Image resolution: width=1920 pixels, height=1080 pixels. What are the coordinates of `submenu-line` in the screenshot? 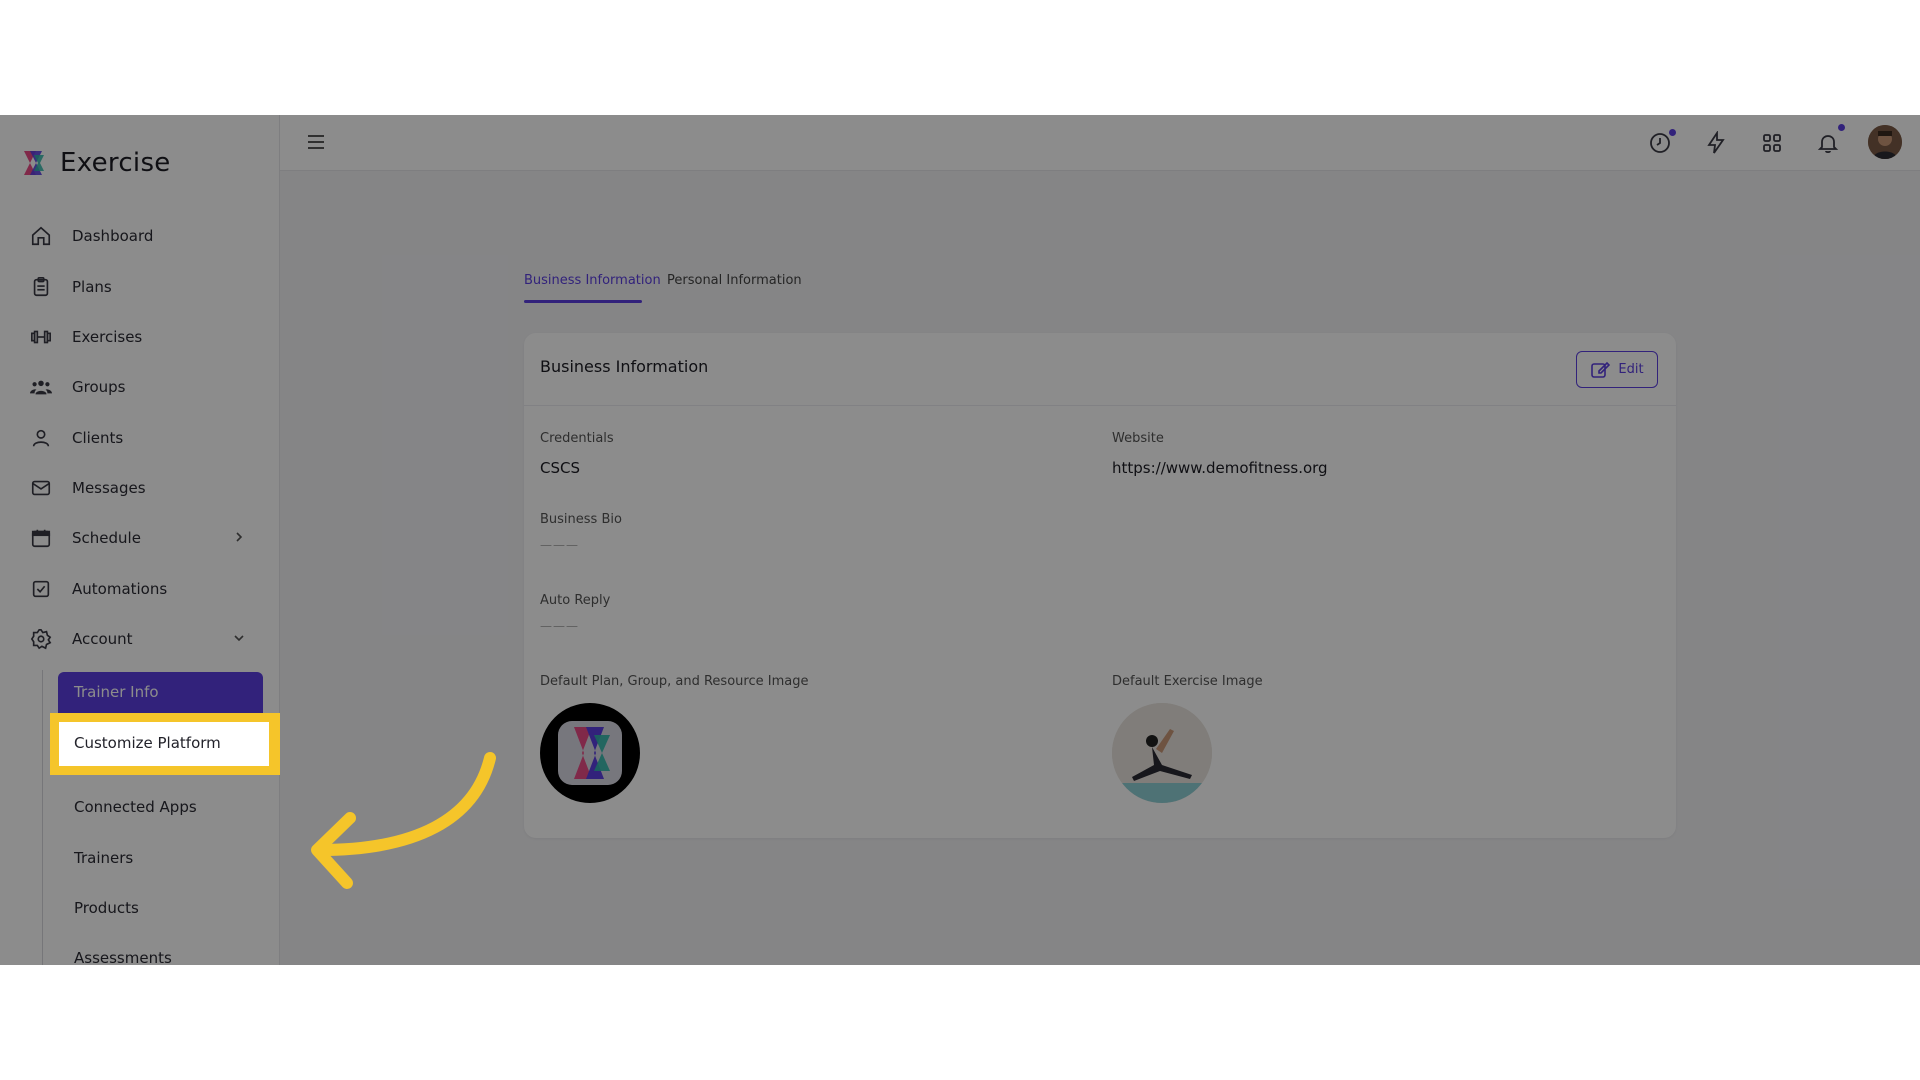 It's located at (42, 817).